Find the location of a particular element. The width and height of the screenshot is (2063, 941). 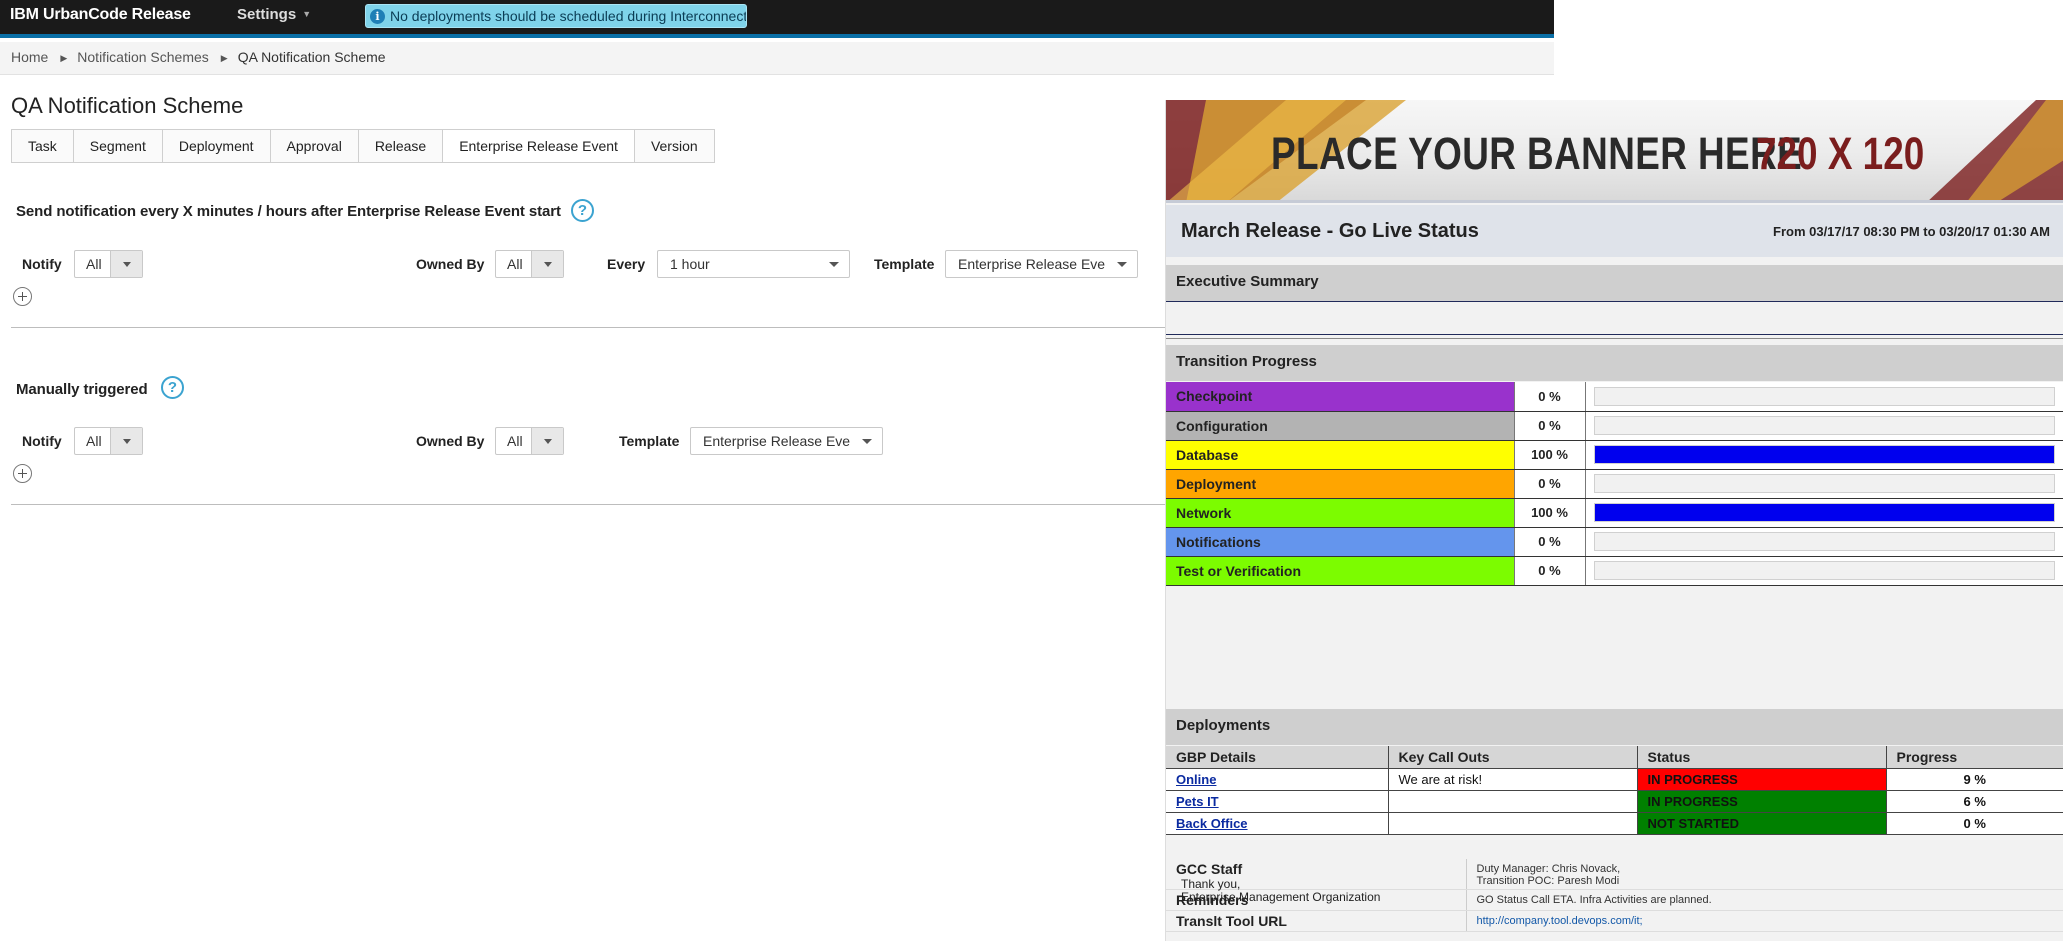

every-label: Every is located at coordinates (626, 264).